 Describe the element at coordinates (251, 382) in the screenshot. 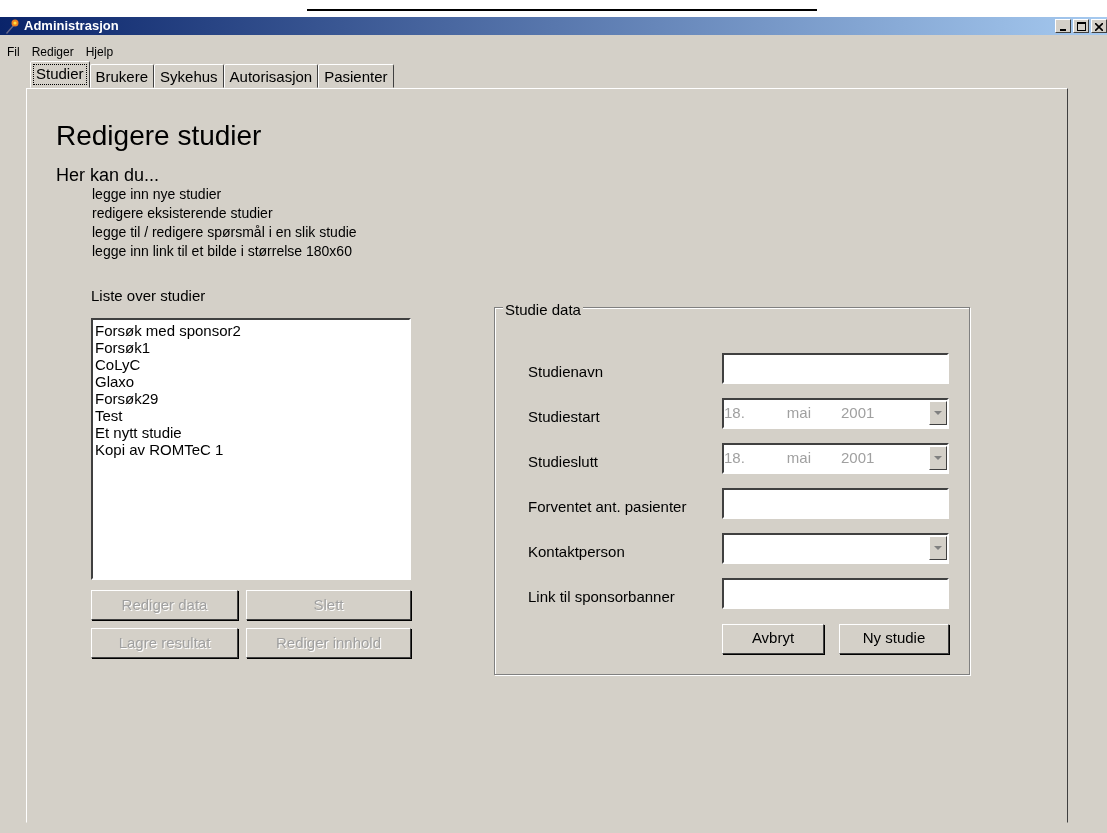

I see `list-item: Glaxo` at that location.